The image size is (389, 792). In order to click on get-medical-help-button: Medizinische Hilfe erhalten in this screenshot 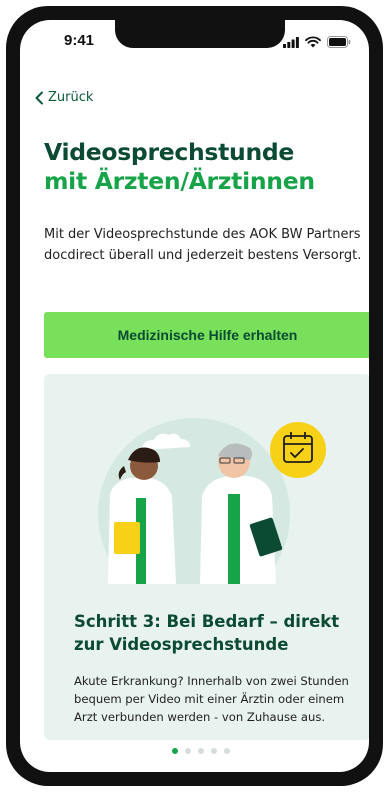, I will do `click(206, 335)`.